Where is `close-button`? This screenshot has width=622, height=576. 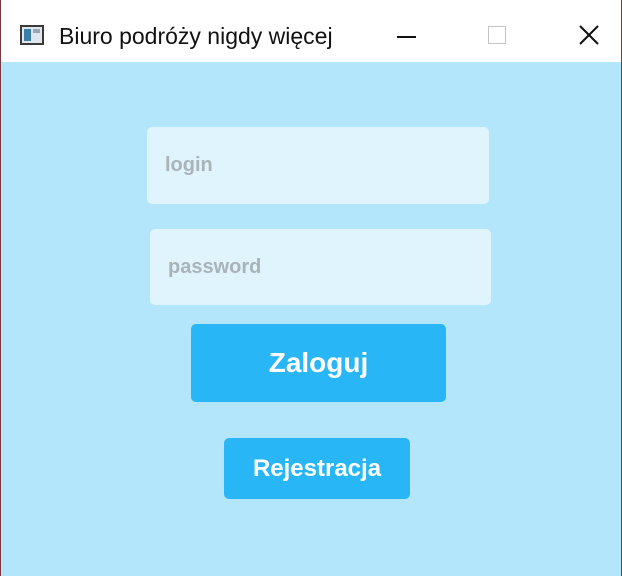 close-button is located at coordinates (588, 36).